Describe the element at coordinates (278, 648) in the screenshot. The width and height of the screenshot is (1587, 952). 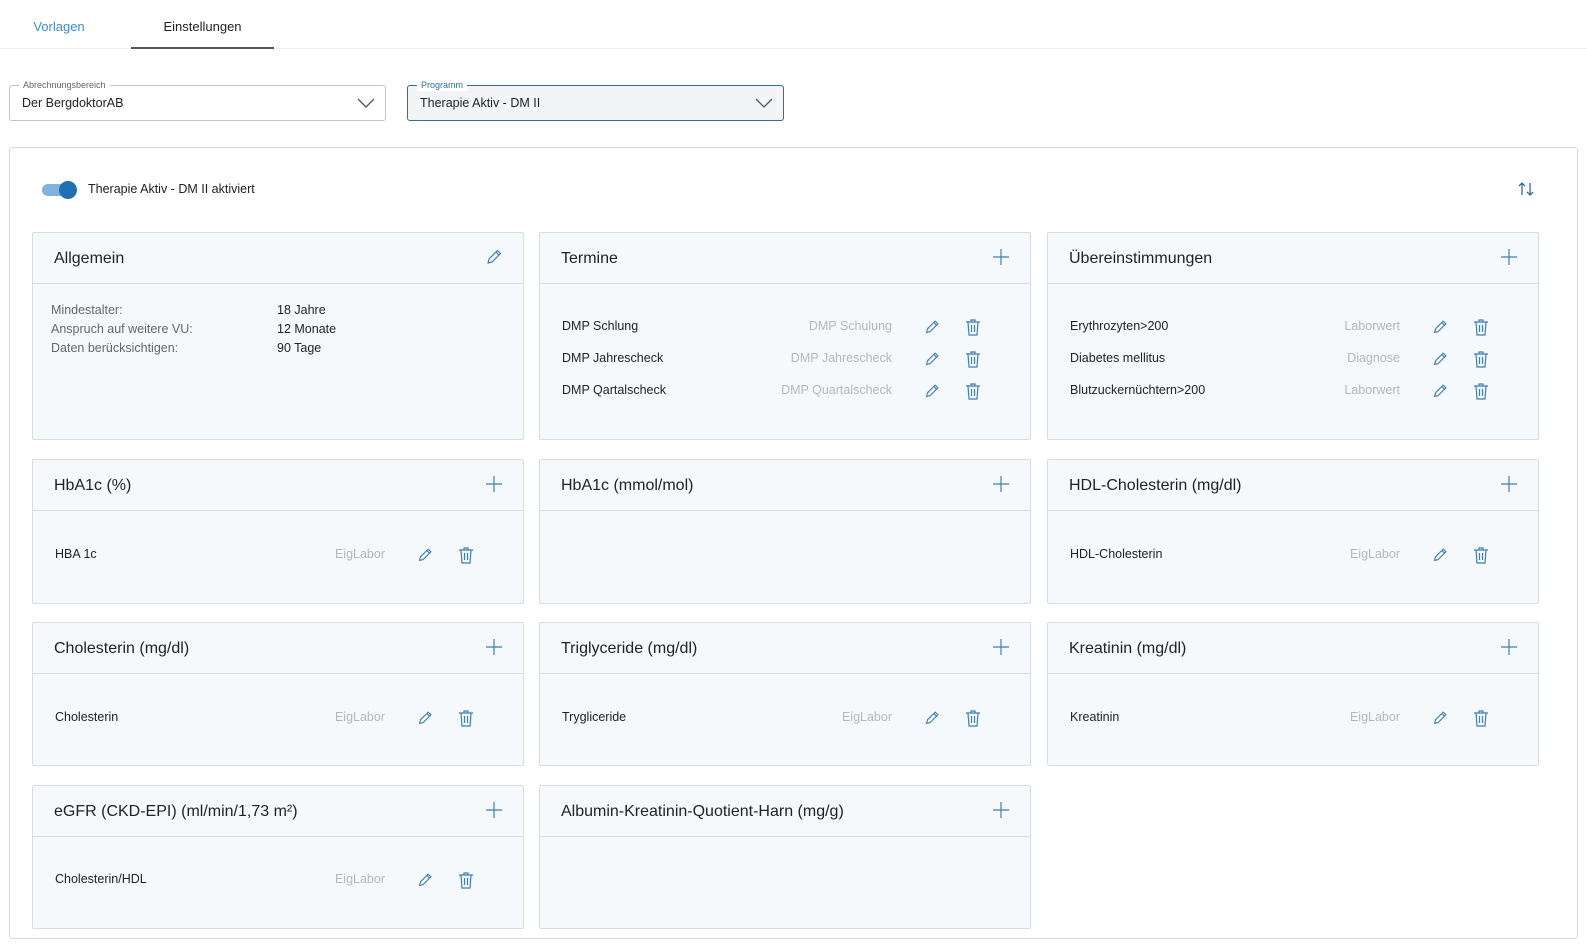
I see `card-header: Cholesterin (mg/dl)` at that location.